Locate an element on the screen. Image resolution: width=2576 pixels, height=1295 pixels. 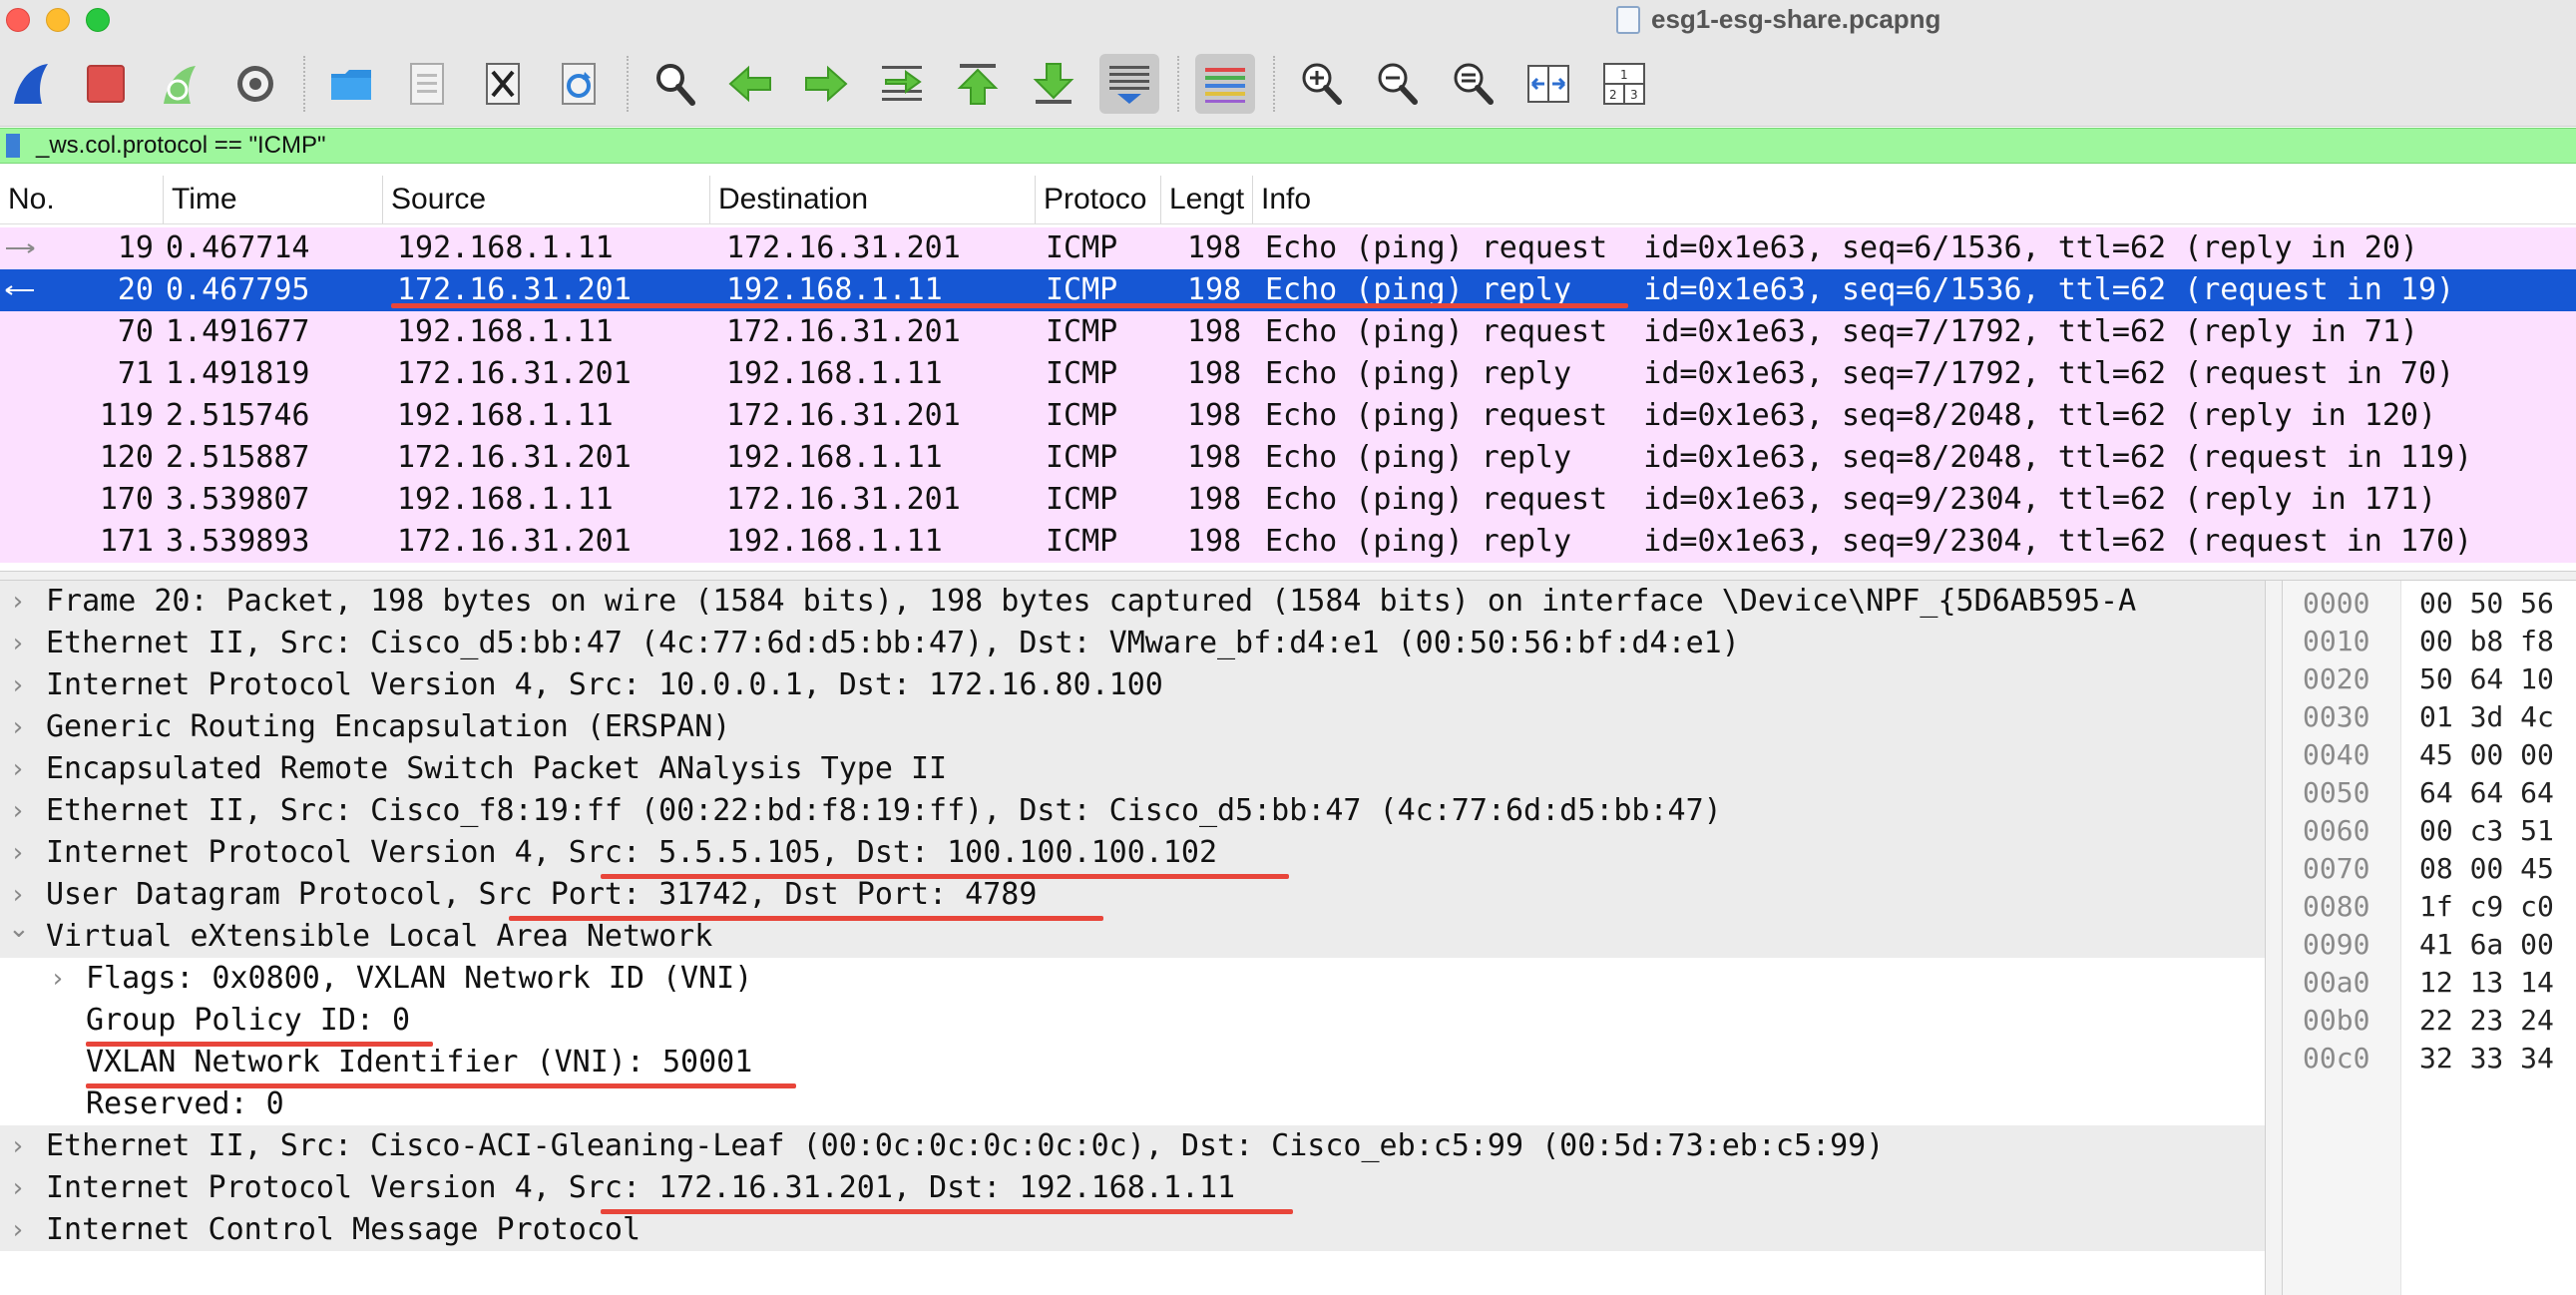
hex-bytes-row: 64 64 64 is located at coordinates (2486, 793).